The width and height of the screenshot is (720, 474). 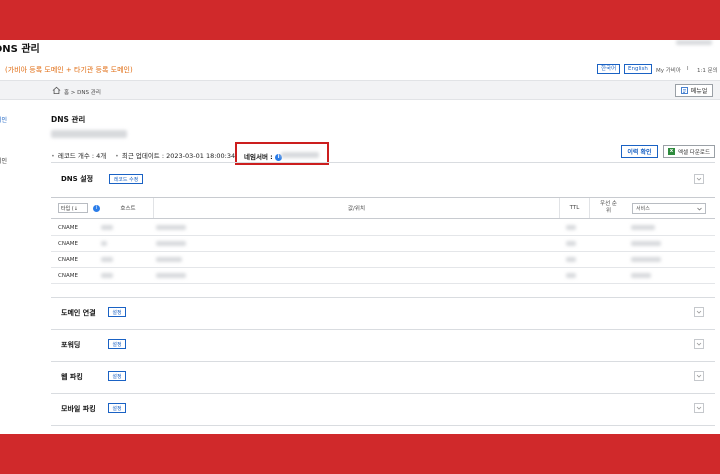 What do you see at coordinates (3, 160) in the screenshot?
I see `sidebar-item-main-2: 메인` at bounding box center [3, 160].